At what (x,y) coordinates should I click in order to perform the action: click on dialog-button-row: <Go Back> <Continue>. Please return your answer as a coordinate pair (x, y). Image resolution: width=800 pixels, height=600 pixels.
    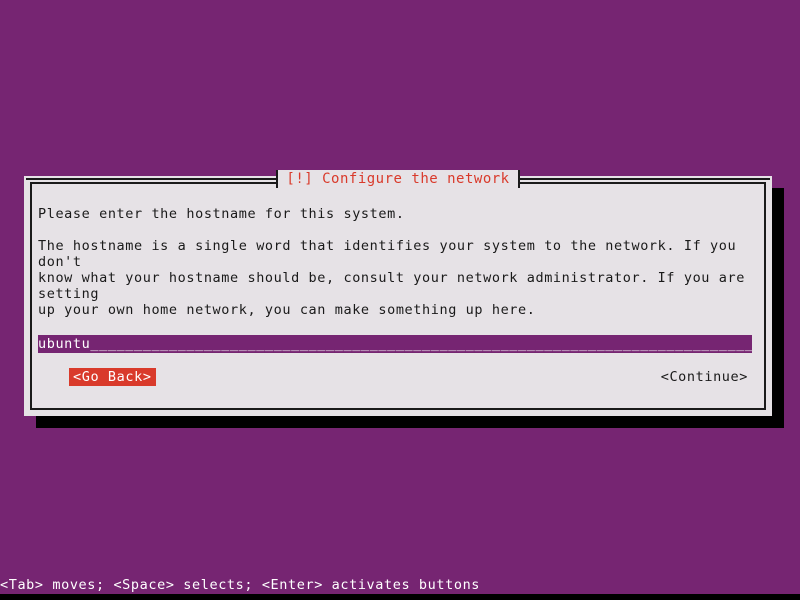
    Looking at the image, I should click on (395, 377).